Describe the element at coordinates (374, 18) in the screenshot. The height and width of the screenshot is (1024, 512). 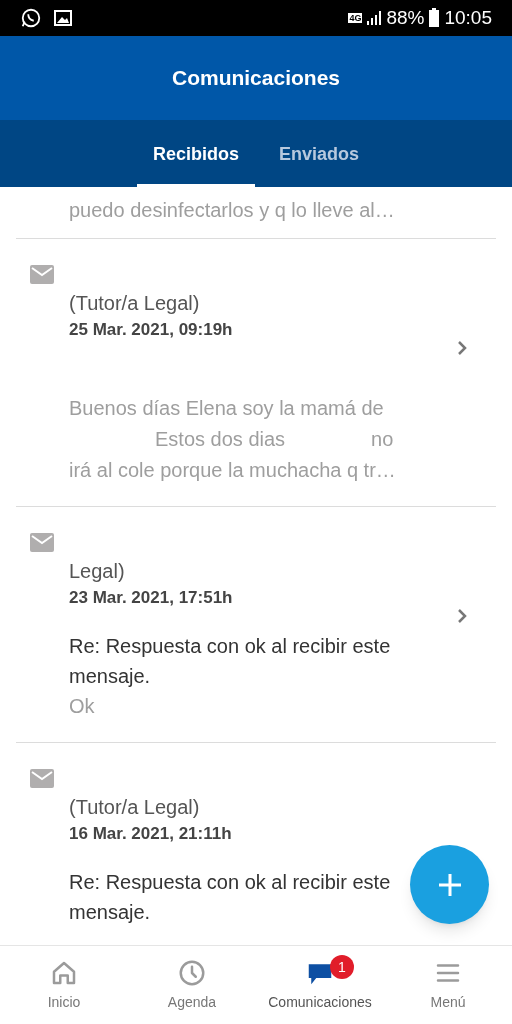
I see `signal-icon` at that location.